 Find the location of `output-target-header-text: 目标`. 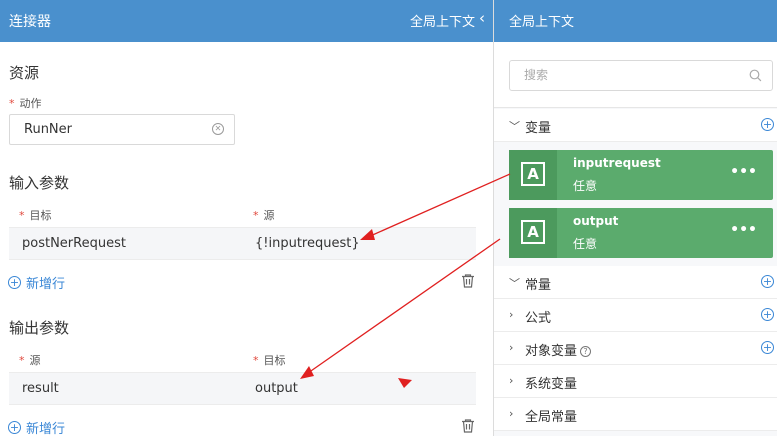

output-target-header-text: 目标 is located at coordinates (274, 360).